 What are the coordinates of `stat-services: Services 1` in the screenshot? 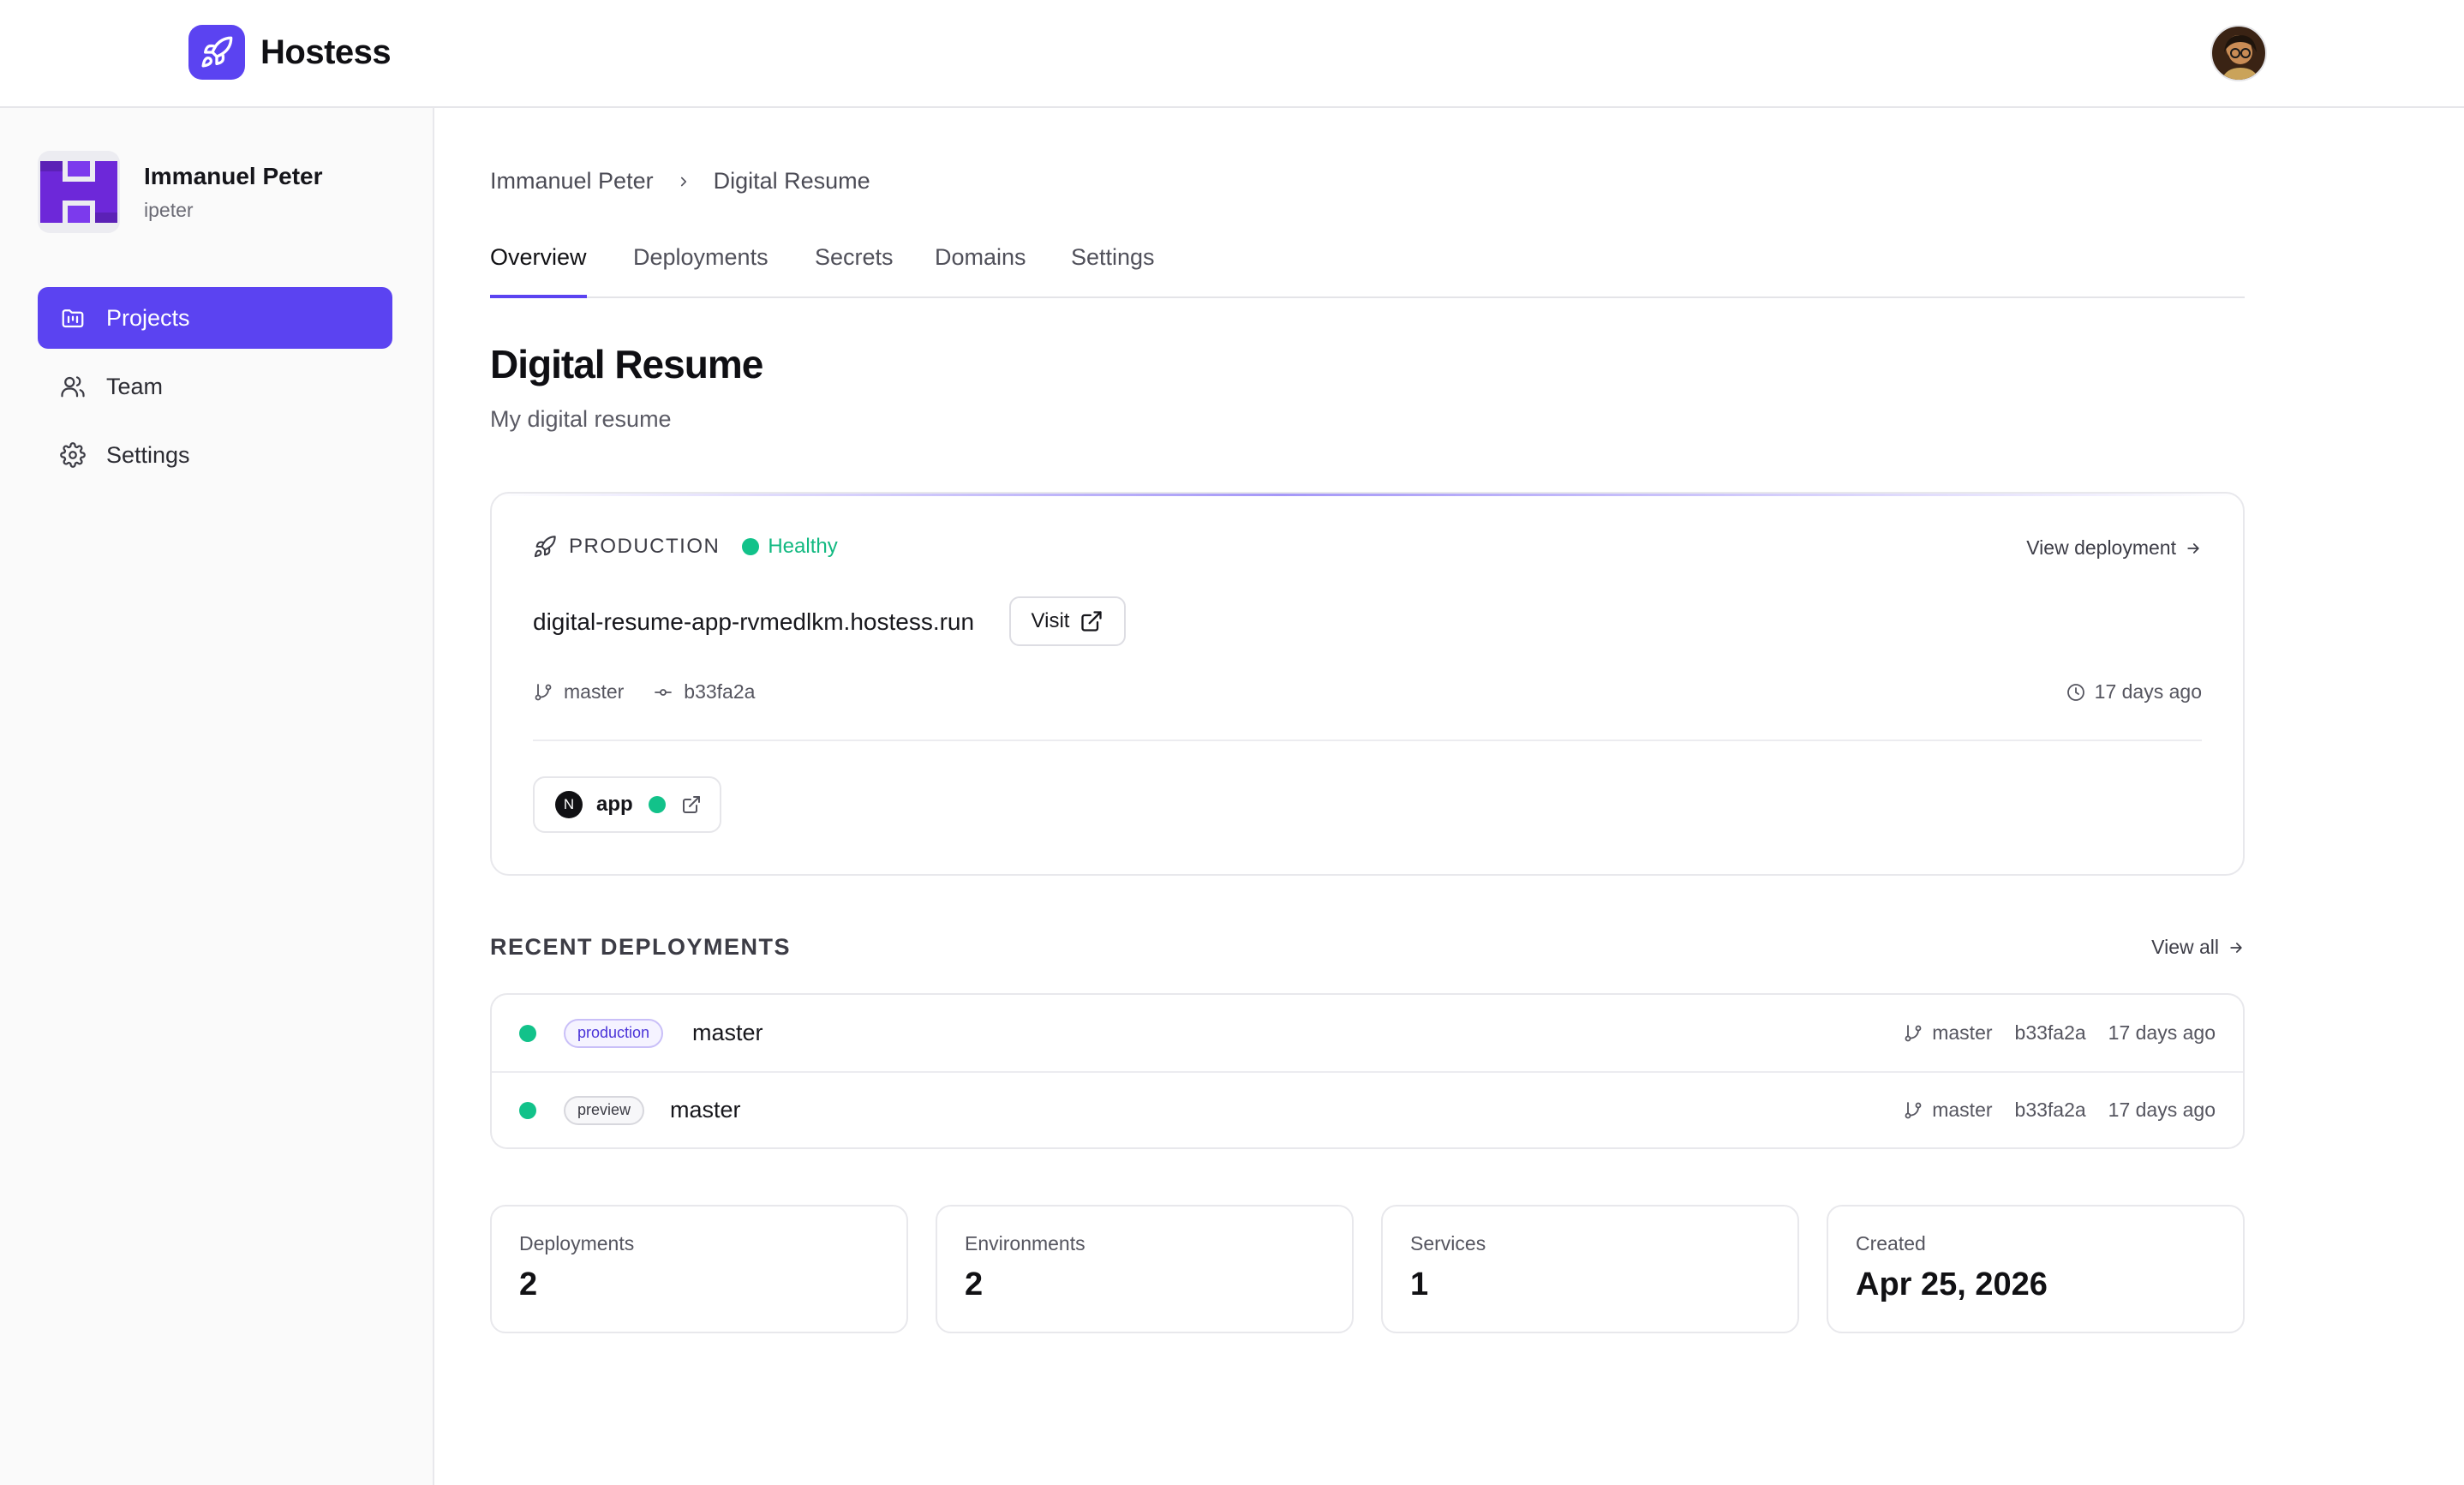 It's located at (1590, 1269).